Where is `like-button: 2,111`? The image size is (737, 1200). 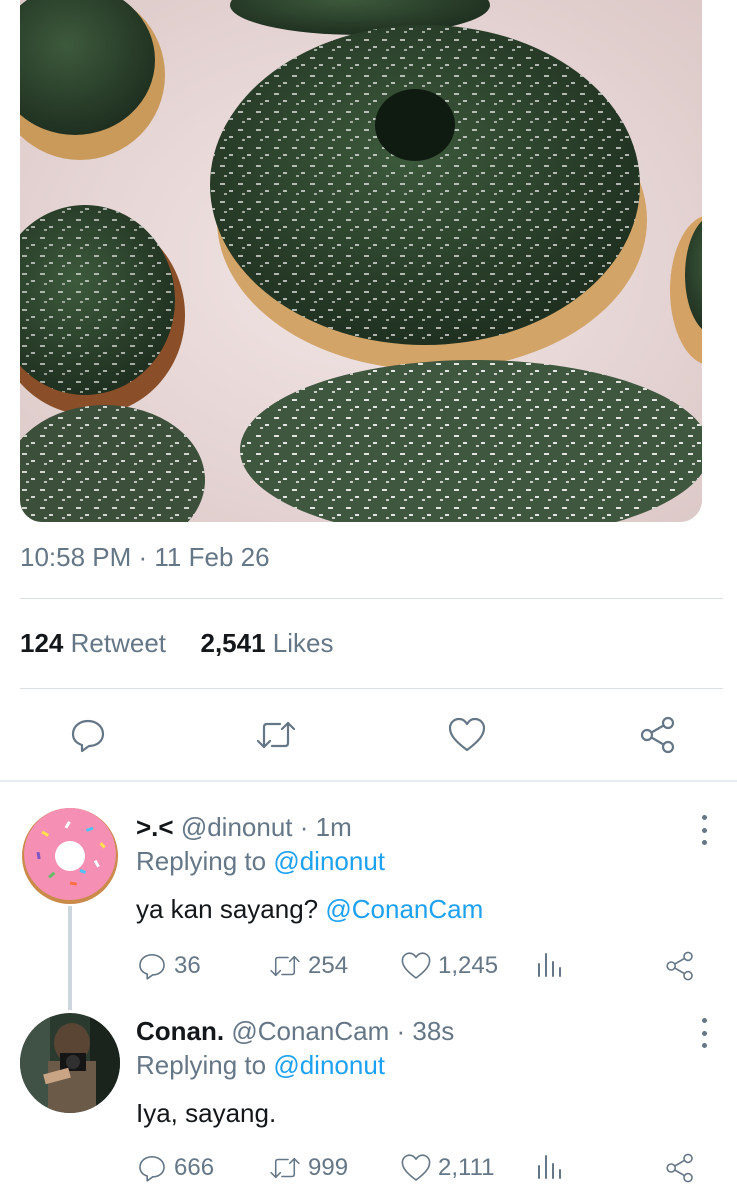
like-button: 2,111 is located at coordinates (447, 1168).